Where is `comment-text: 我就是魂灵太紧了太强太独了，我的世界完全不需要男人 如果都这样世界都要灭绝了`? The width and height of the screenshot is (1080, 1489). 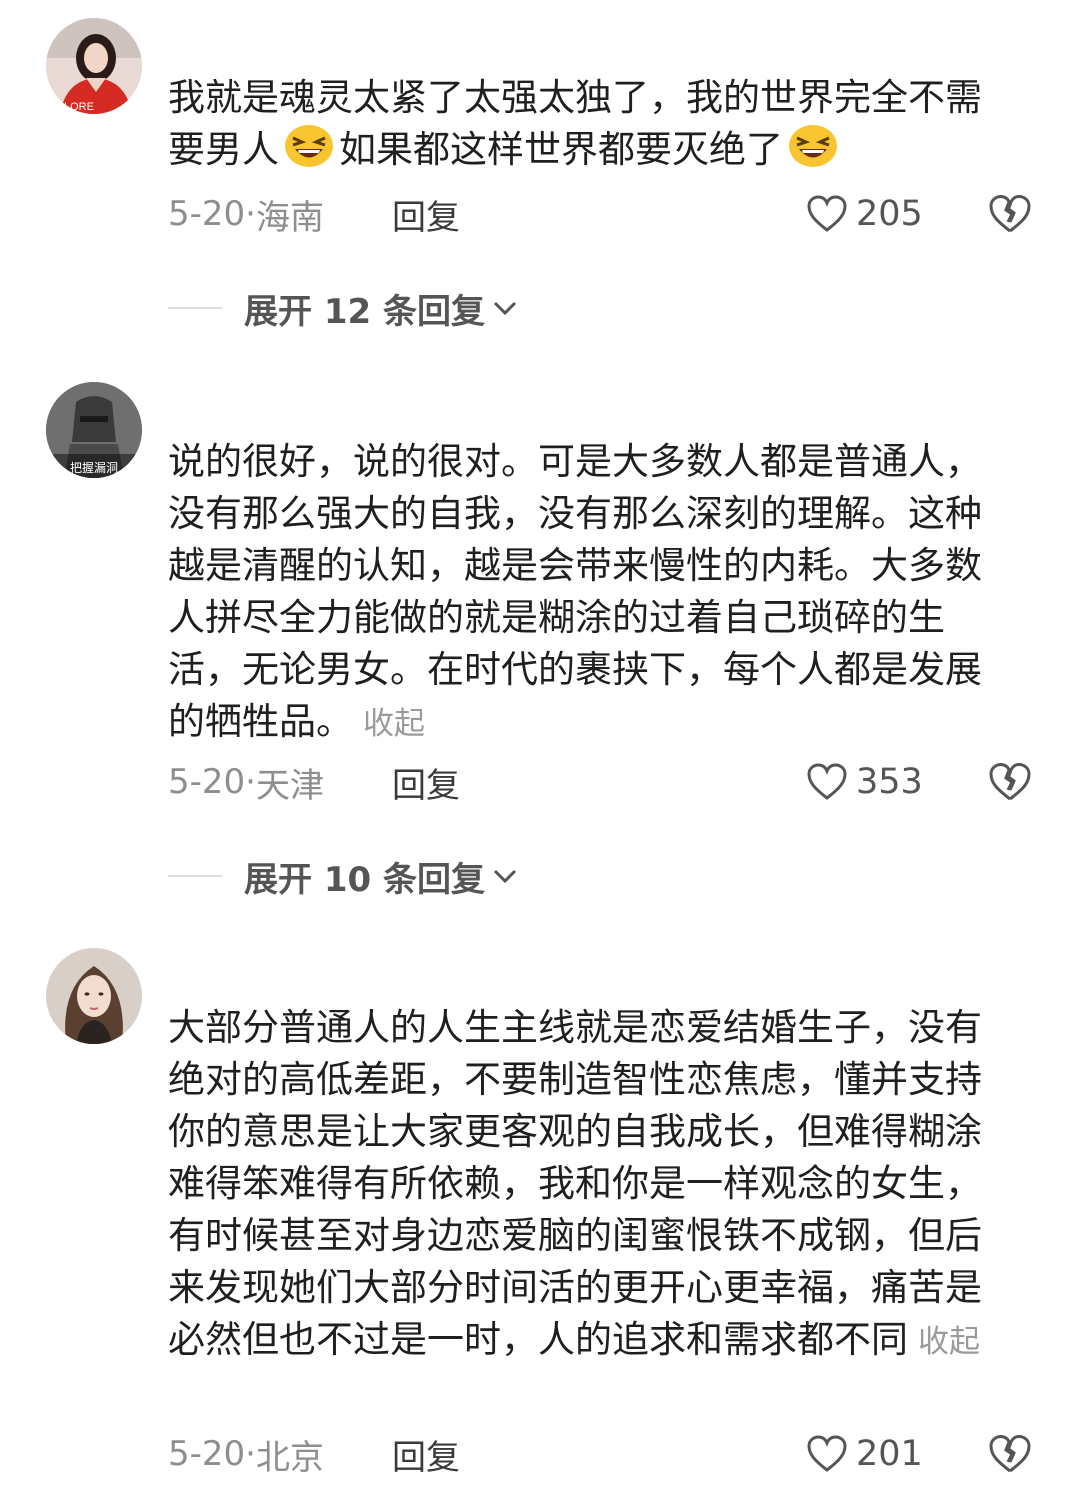 comment-text: 我就是魂灵太紧了太强太独了，我的世界完全不需要男人 如果都这样世界都要灭绝了 is located at coordinates (575, 123).